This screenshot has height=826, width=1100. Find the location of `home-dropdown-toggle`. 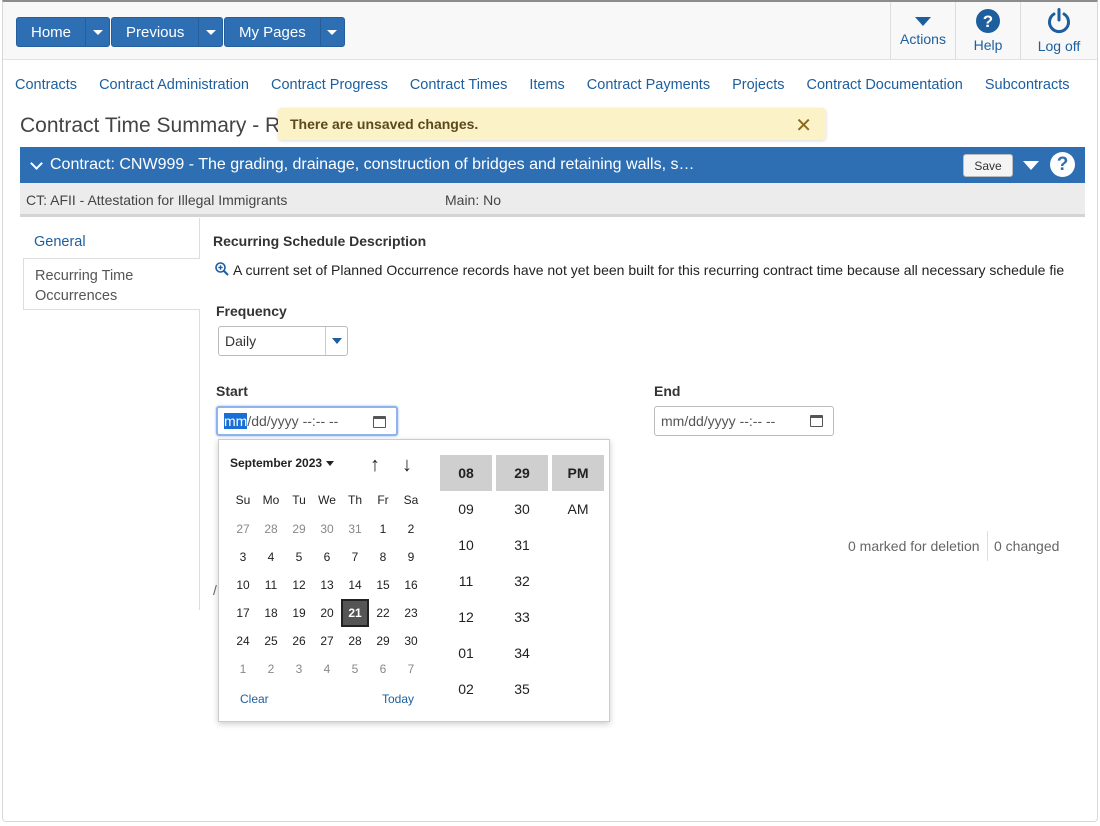

home-dropdown-toggle is located at coordinates (97, 32).